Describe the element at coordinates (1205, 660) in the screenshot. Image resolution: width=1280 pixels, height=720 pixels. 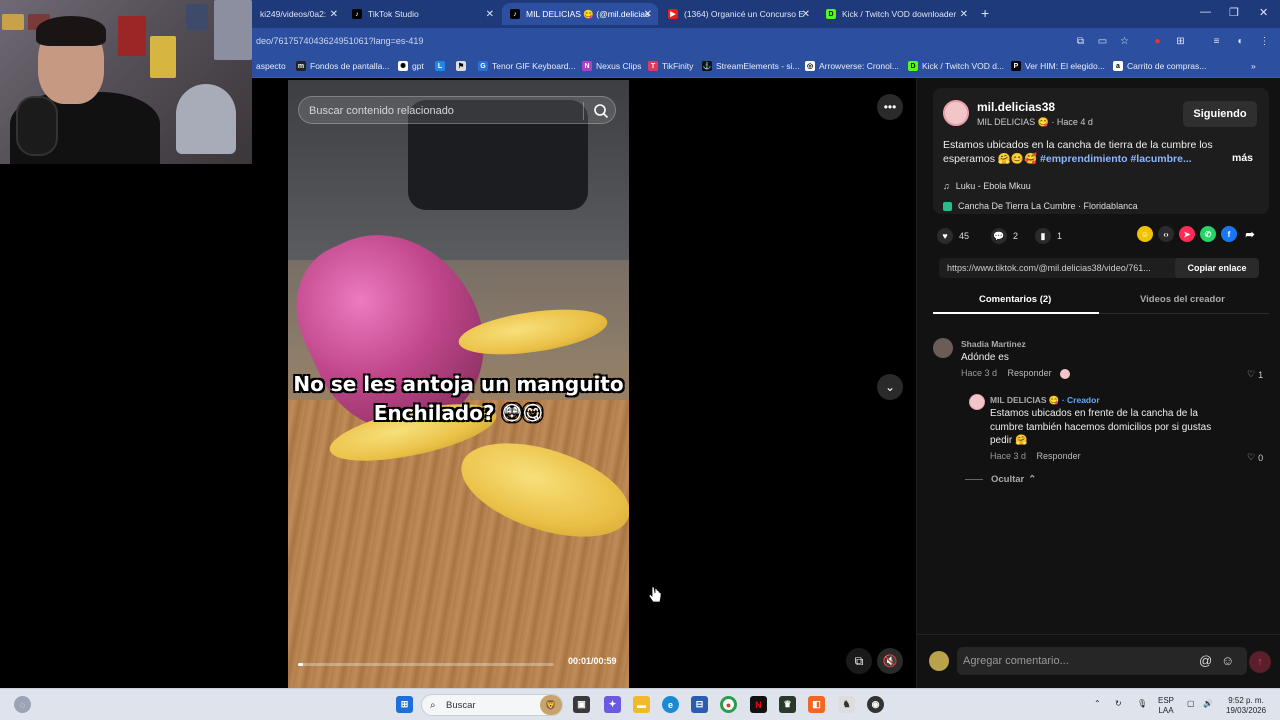
I see `mention-icon: @` at that location.